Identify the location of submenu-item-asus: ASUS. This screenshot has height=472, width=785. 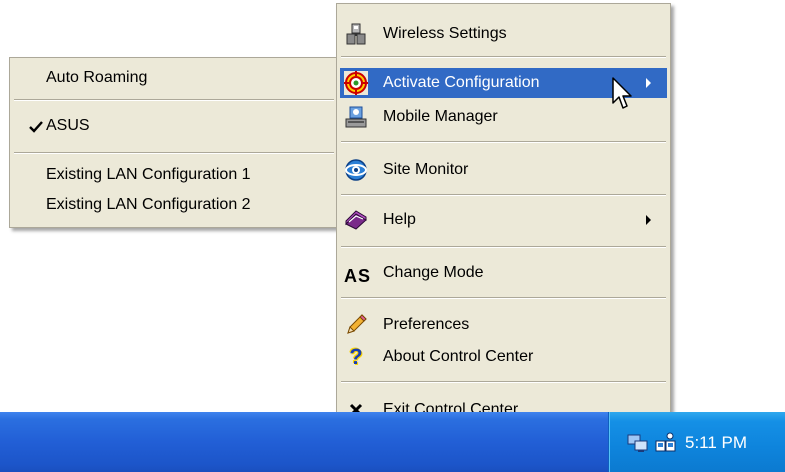
(174, 127).